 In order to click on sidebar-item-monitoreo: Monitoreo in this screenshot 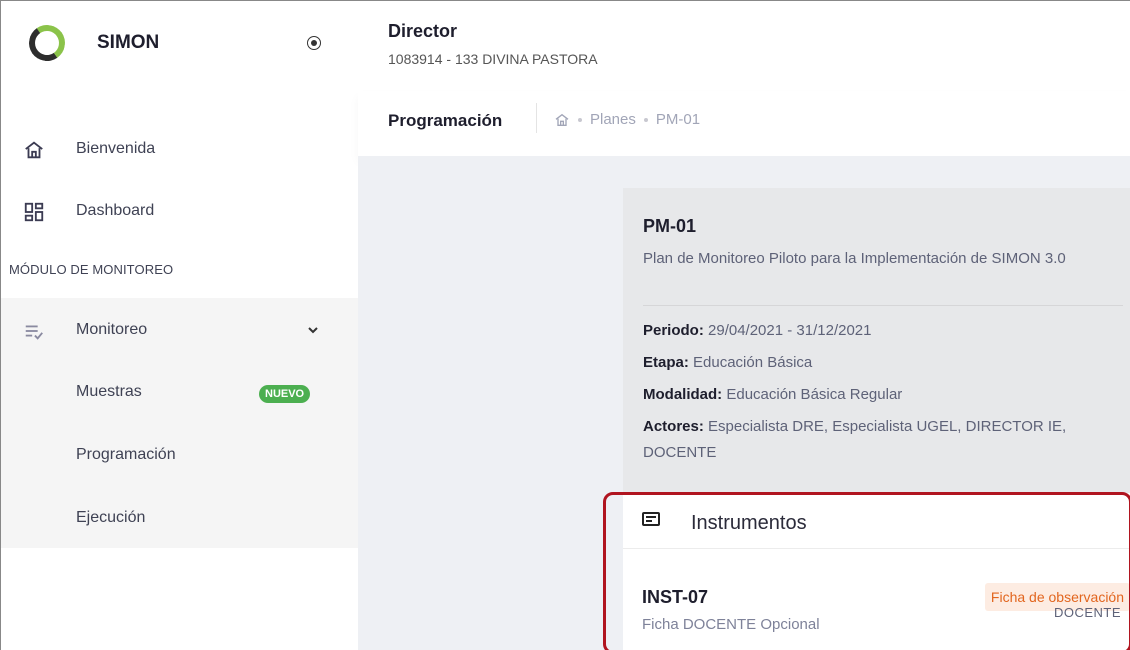, I will do `click(179, 330)`.